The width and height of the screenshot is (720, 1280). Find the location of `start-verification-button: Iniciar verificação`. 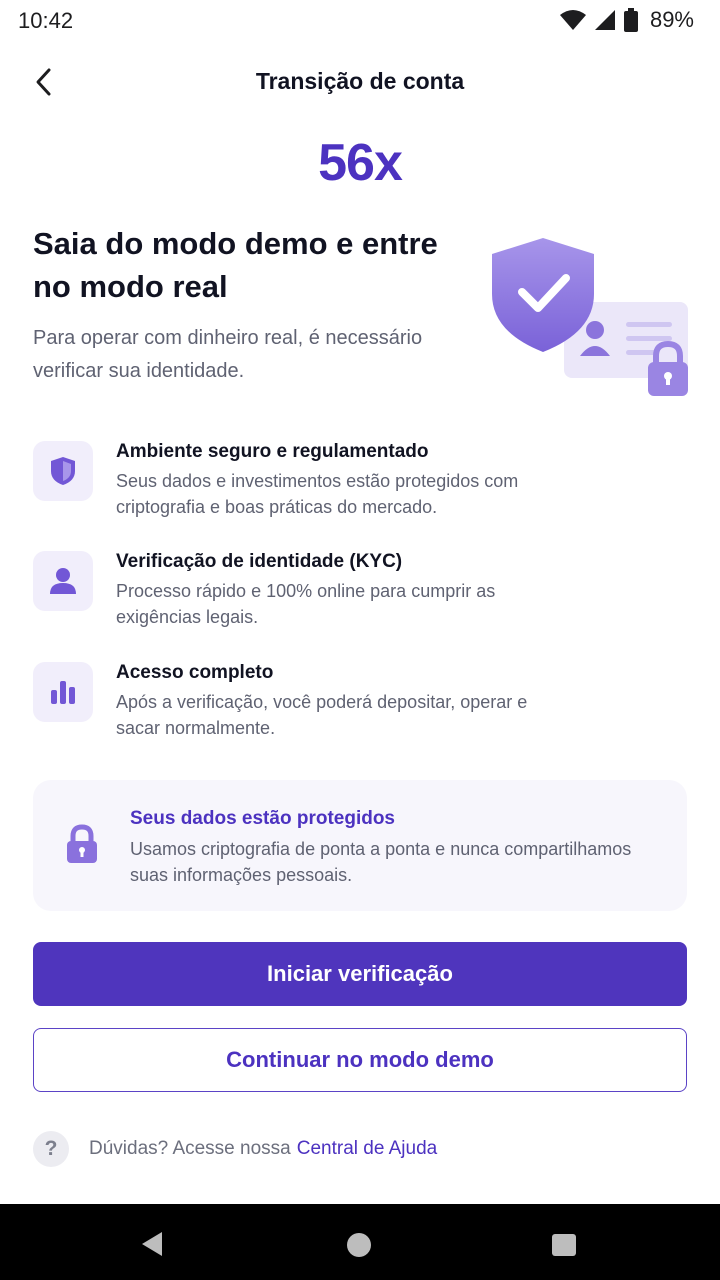

start-verification-button: Iniciar verificação is located at coordinates (360, 974).